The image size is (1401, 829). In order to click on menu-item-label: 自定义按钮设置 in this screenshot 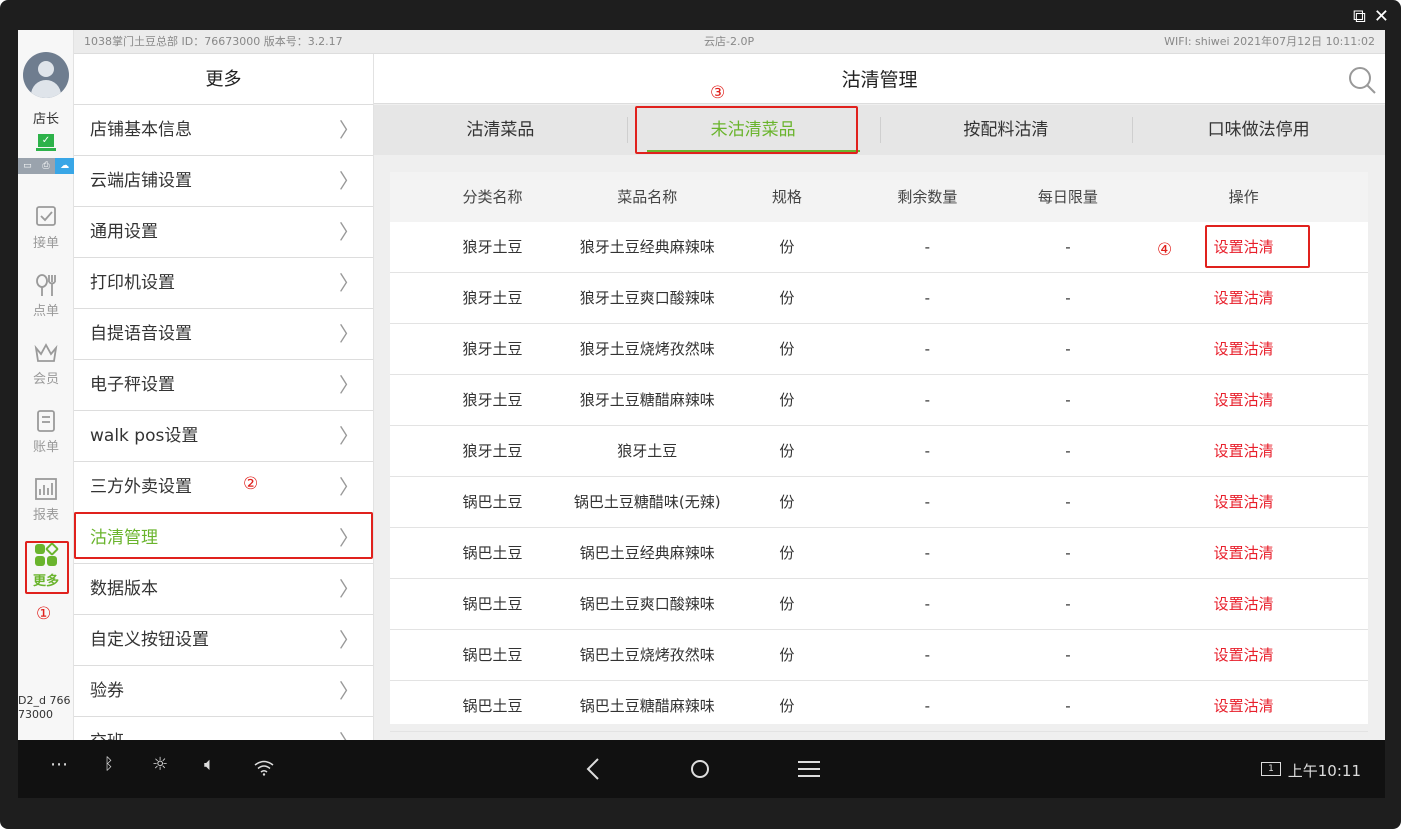, I will do `click(149, 640)`.